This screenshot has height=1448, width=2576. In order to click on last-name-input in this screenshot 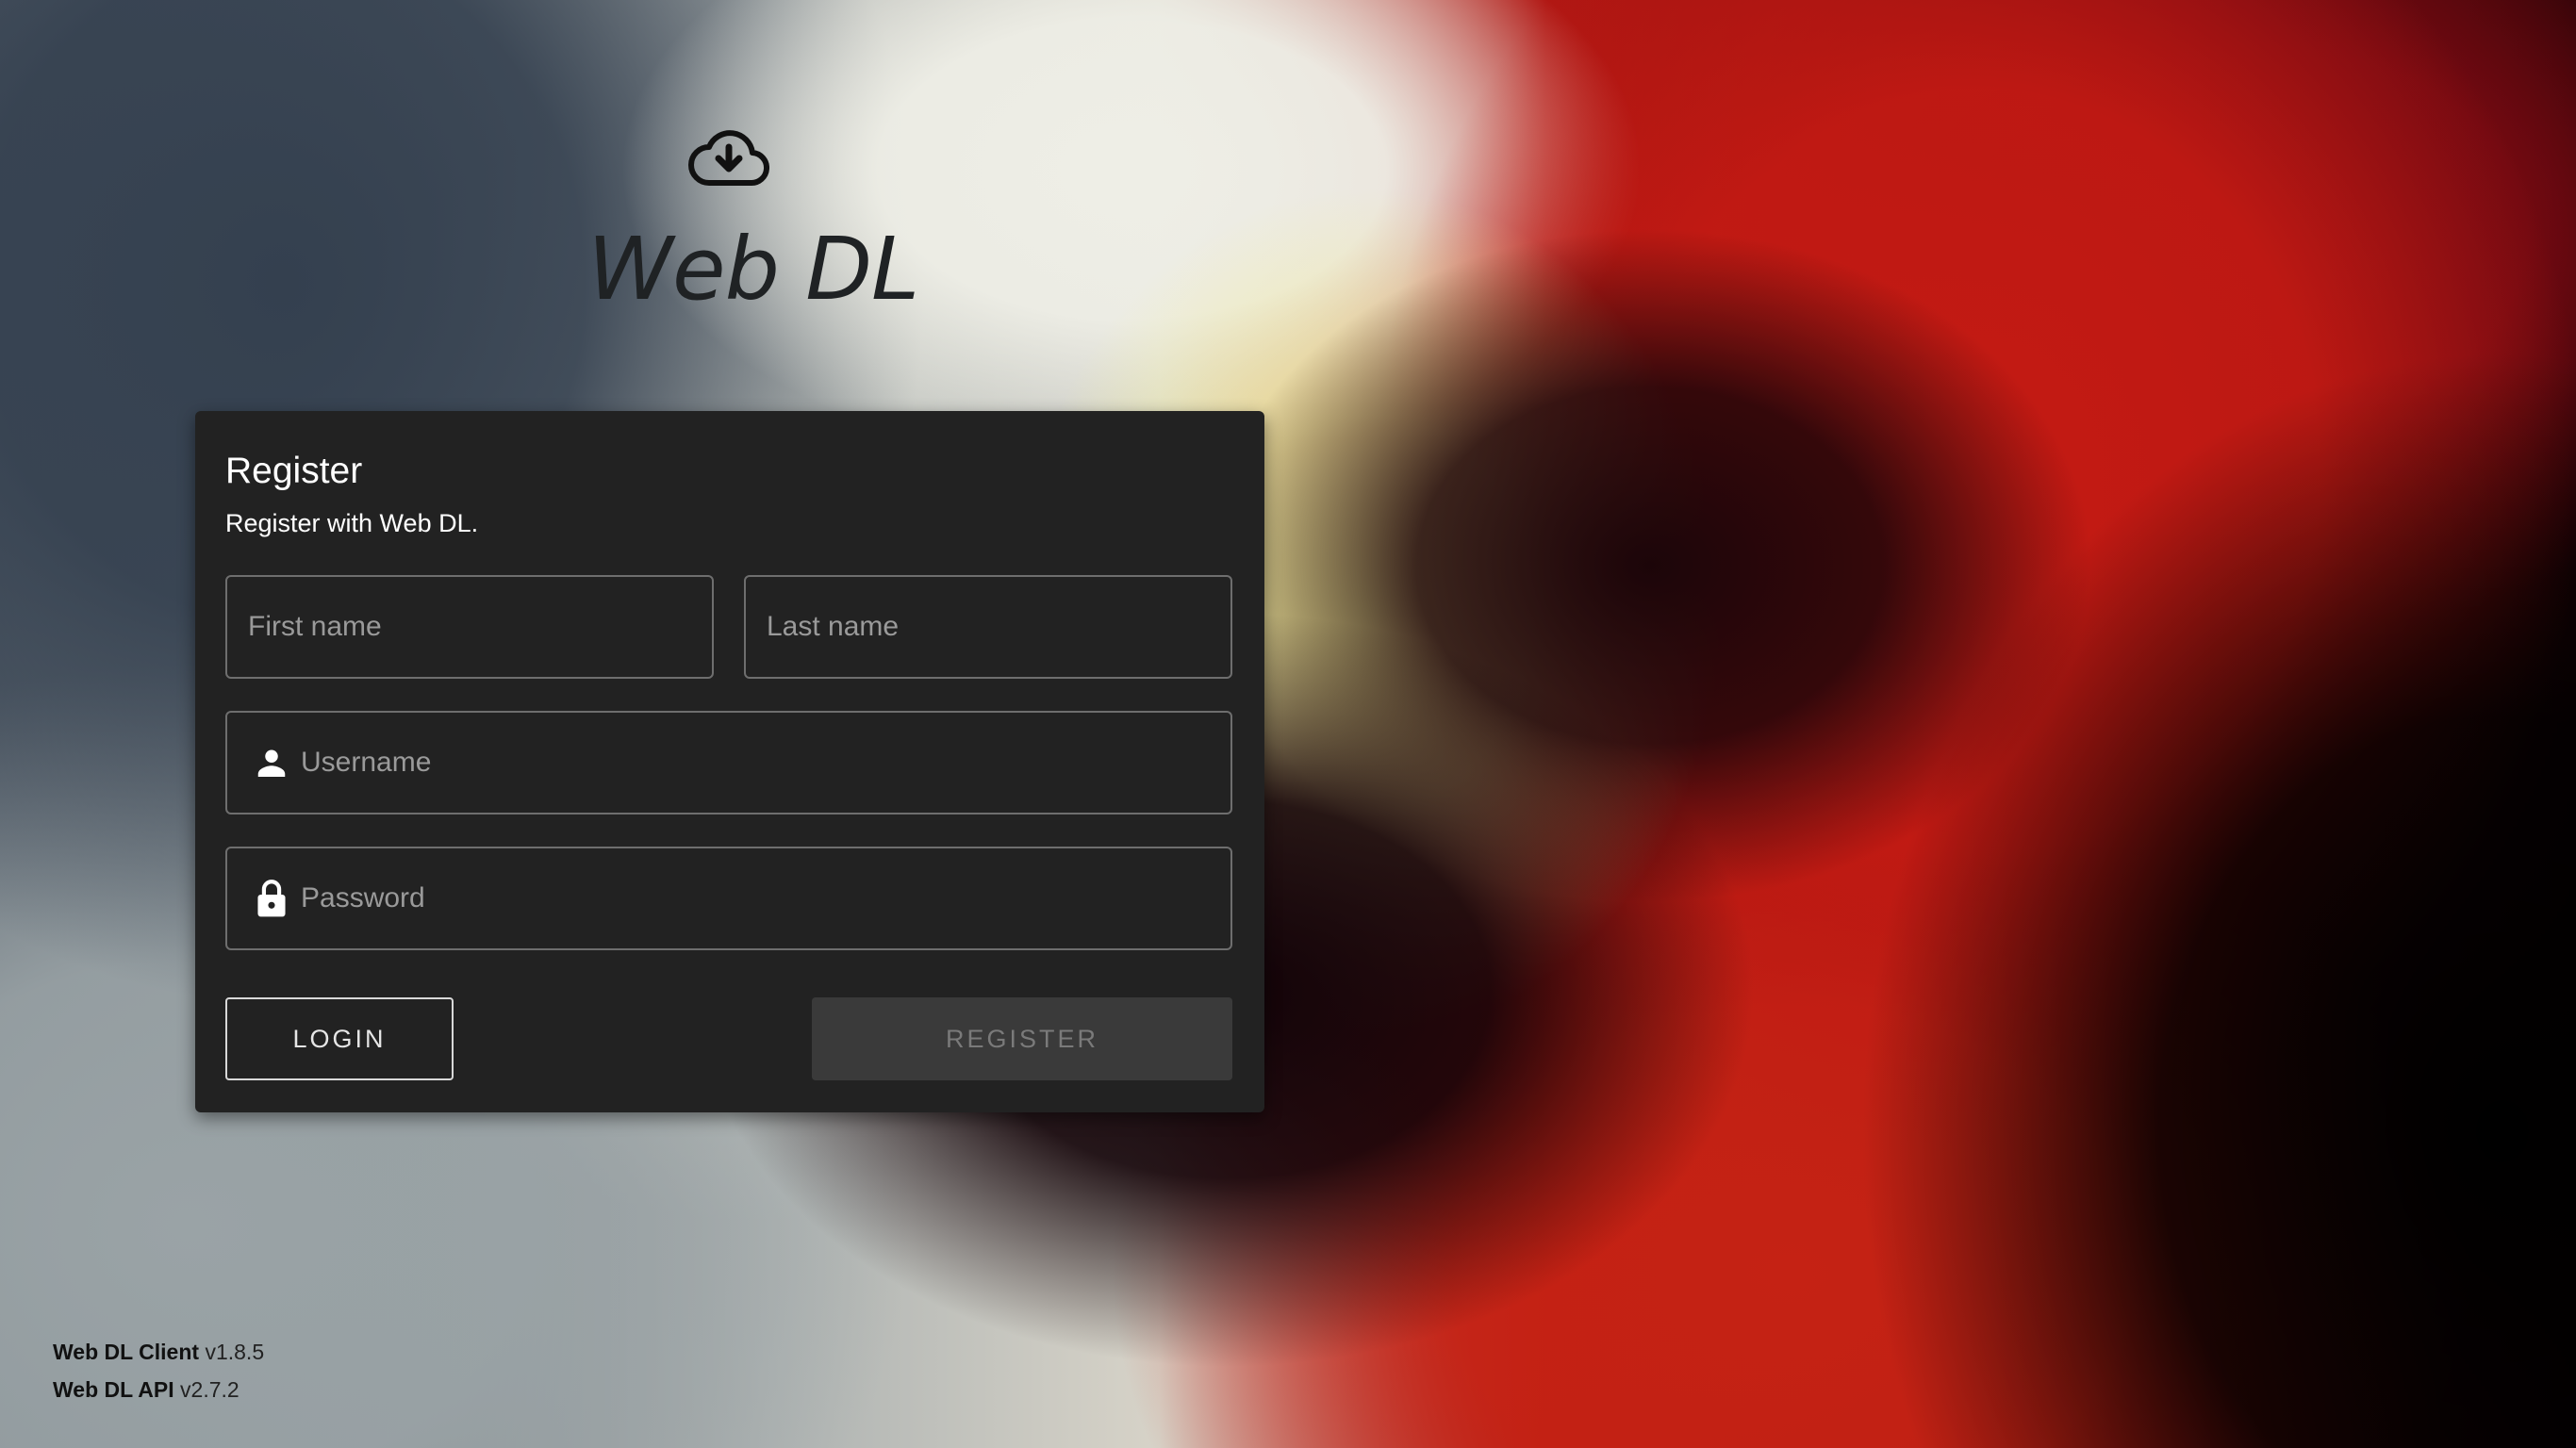, I will do `click(991, 627)`.